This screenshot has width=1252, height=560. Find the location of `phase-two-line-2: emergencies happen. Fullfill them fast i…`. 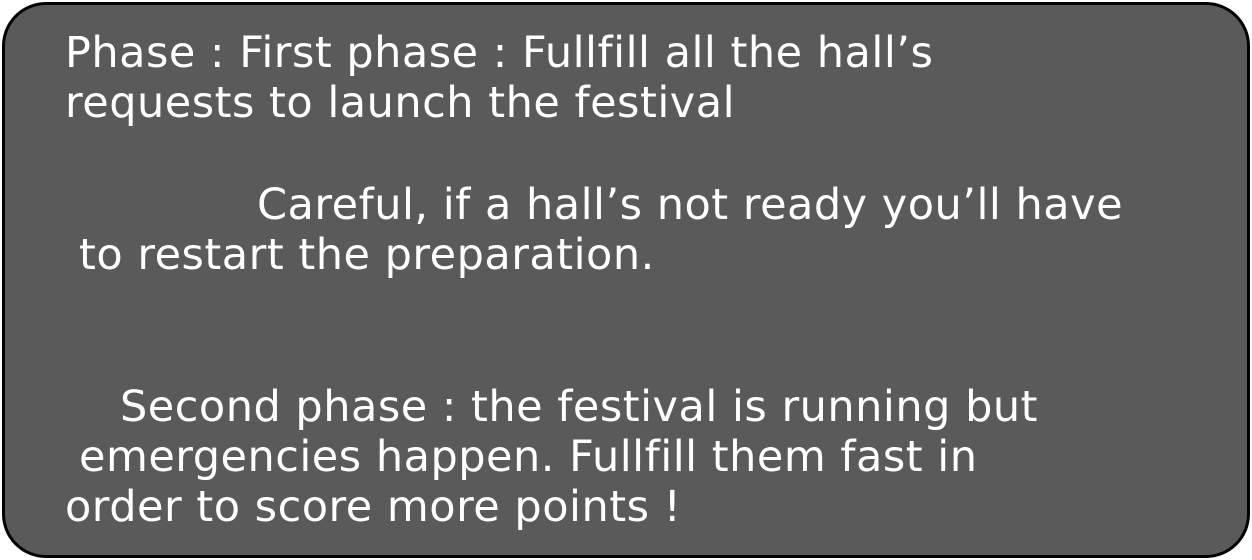

phase-two-line-2: emergencies happen. Fullfill them fast i… is located at coordinates (528, 457).